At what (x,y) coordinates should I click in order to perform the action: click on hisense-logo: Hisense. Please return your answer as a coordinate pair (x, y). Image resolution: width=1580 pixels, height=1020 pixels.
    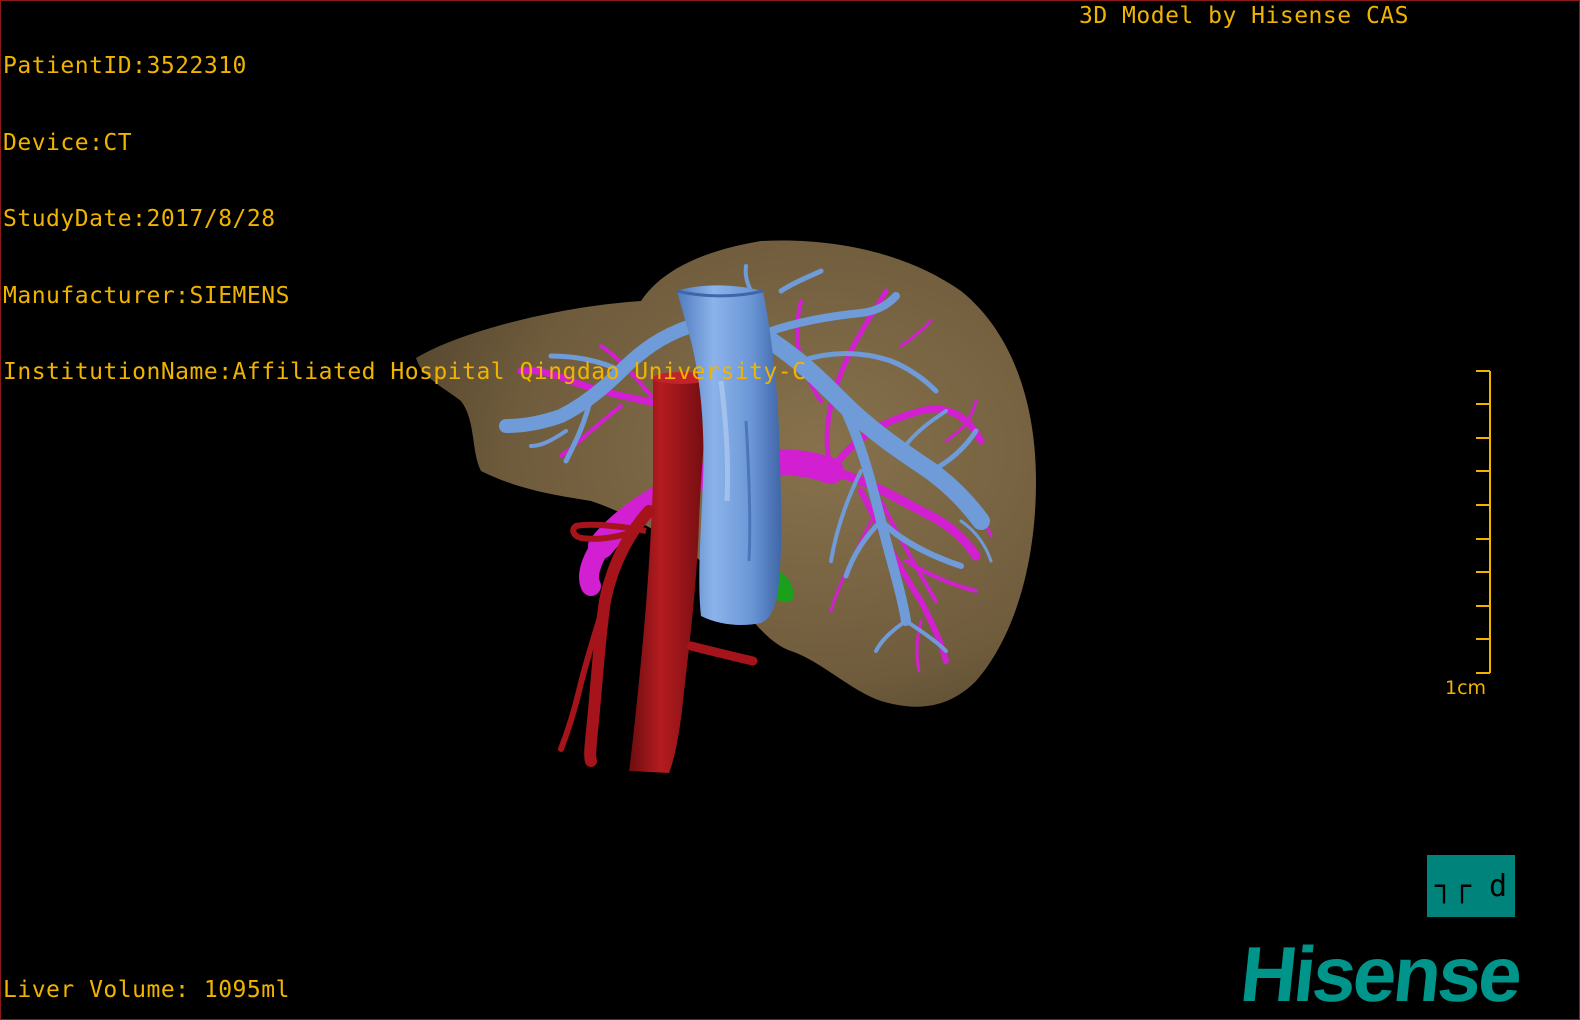
    Looking at the image, I should click on (1380, 974).